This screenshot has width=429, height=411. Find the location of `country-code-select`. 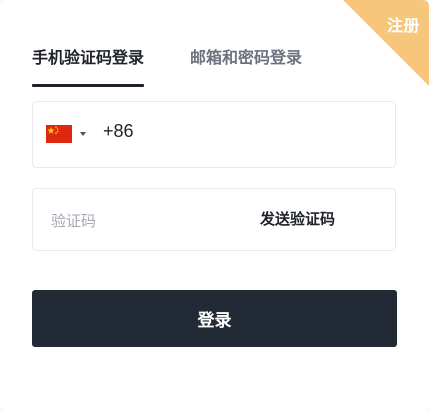

country-code-select is located at coordinates (66, 134).